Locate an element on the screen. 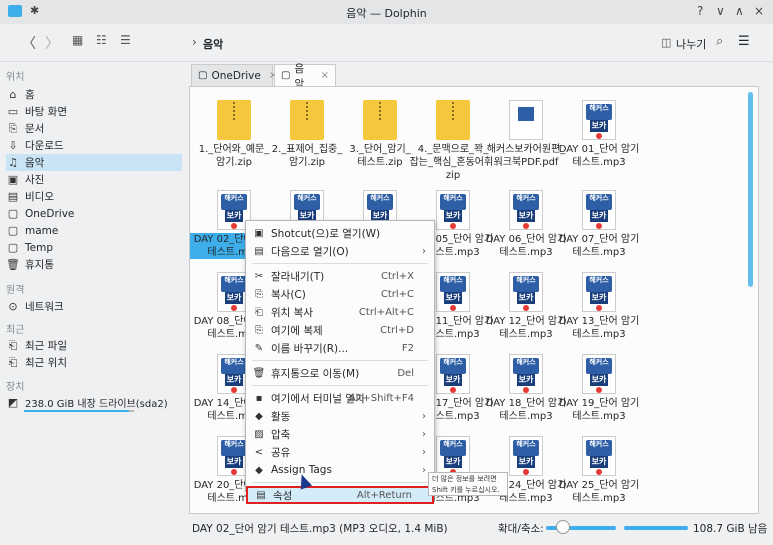 This screenshot has height=545, width=773. maximize-button: ∧ is located at coordinates (739, 11).